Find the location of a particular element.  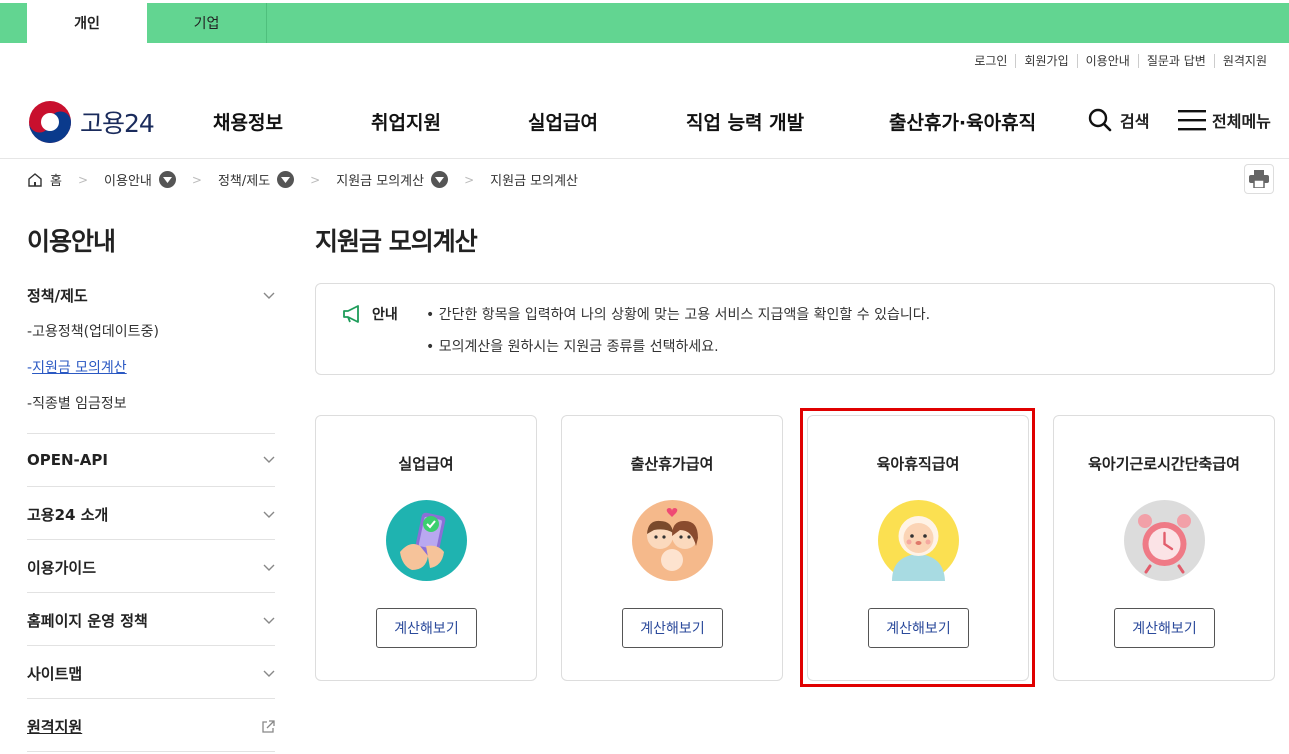

breadcrumb-policy: 정책/제도 is located at coordinates (256, 179).